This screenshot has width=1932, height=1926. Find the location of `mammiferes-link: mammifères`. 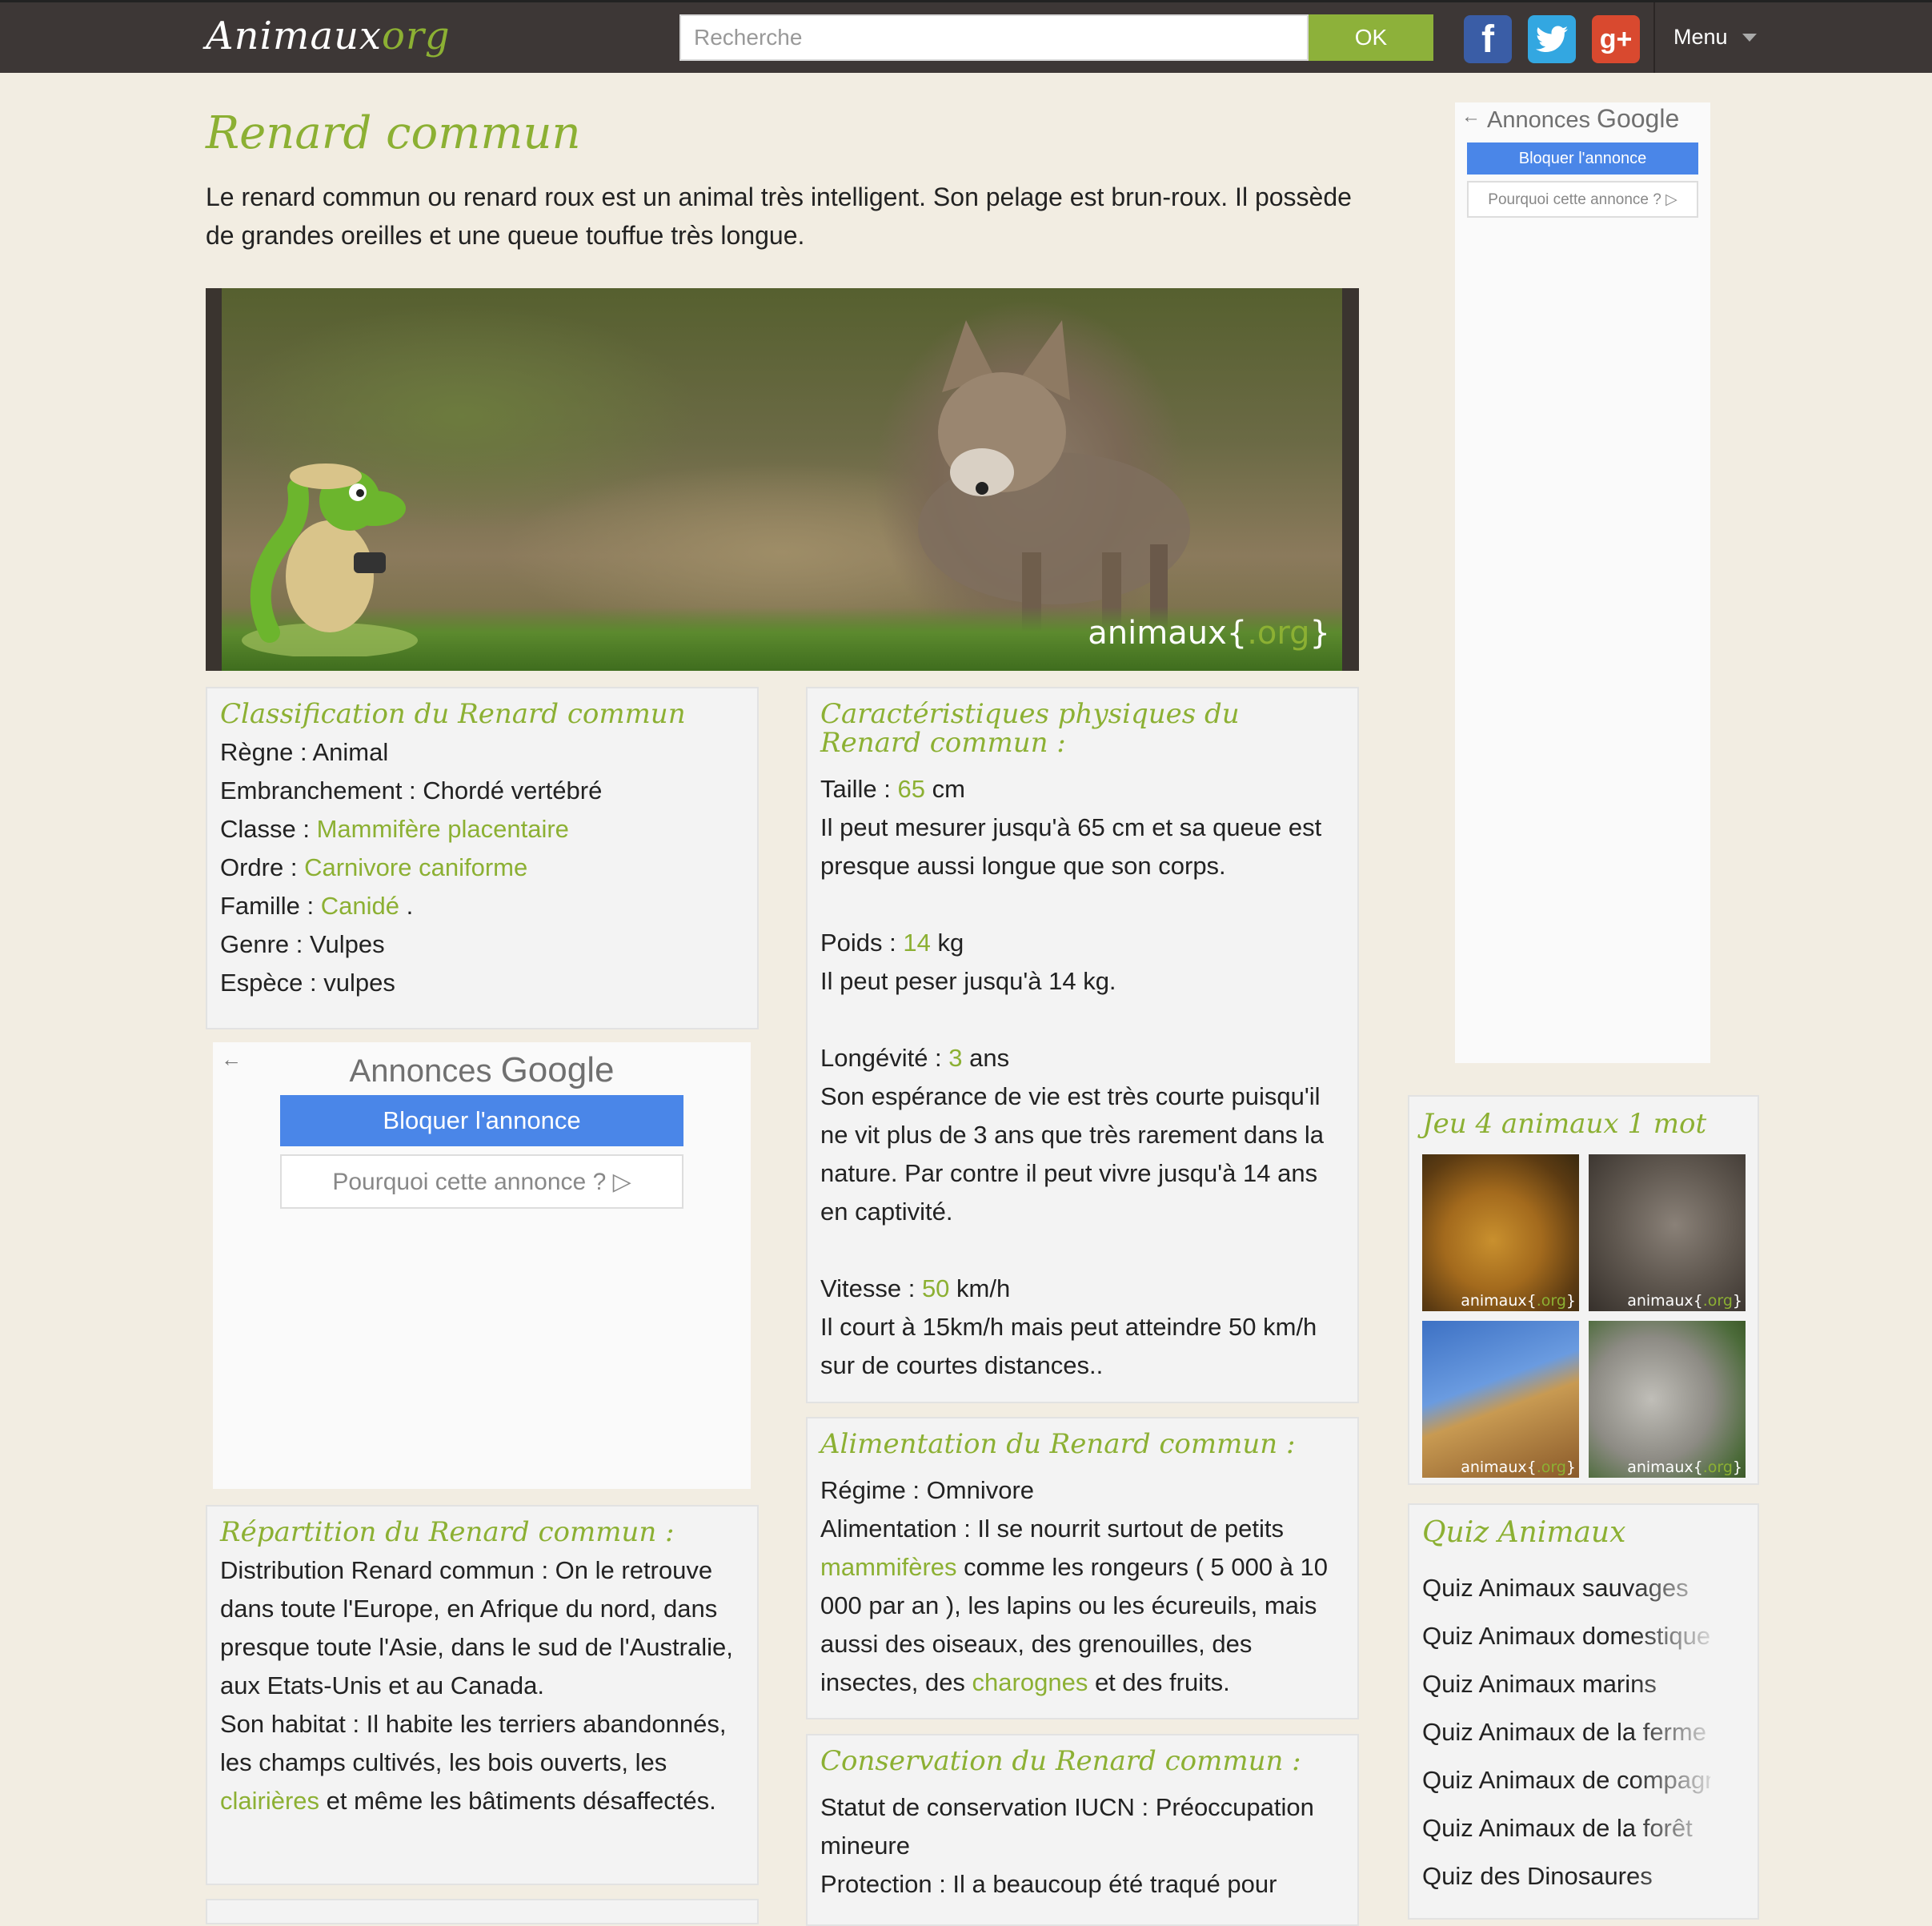

mammiferes-link: mammifères is located at coordinates (888, 1567).